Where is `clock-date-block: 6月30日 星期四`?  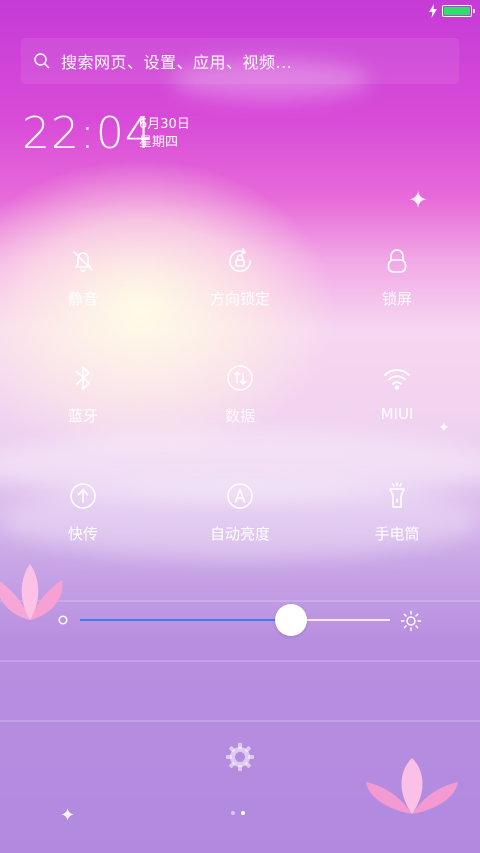 clock-date-block: 6月30日 星期四 is located at coordinates (164, 134).